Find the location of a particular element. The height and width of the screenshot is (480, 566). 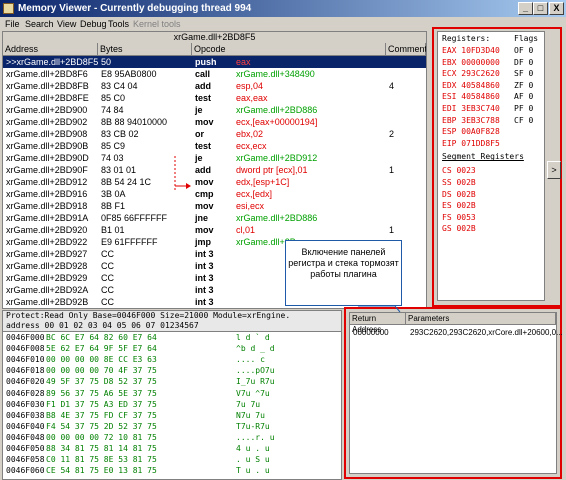

segment-register: DS 002B is located at coordinates (459, 195).